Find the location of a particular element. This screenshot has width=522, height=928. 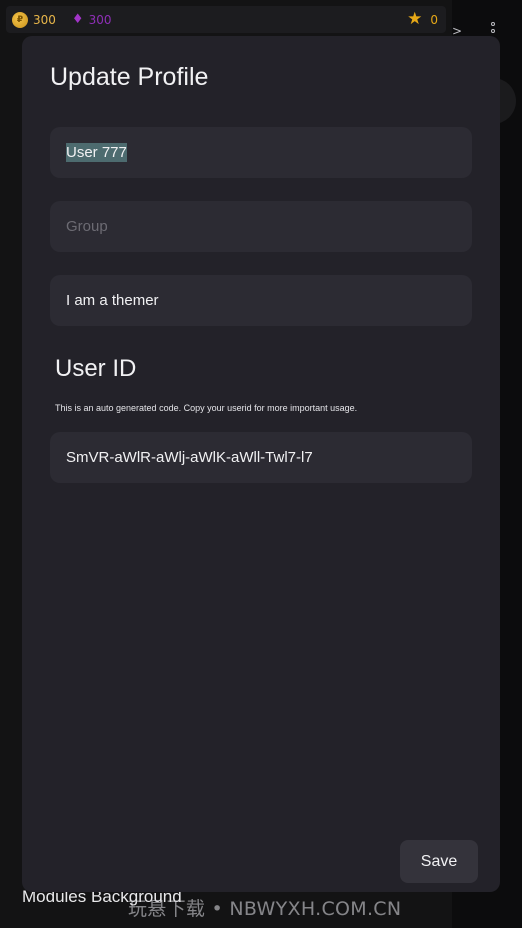

group-input is located at coordinates (261, 226).